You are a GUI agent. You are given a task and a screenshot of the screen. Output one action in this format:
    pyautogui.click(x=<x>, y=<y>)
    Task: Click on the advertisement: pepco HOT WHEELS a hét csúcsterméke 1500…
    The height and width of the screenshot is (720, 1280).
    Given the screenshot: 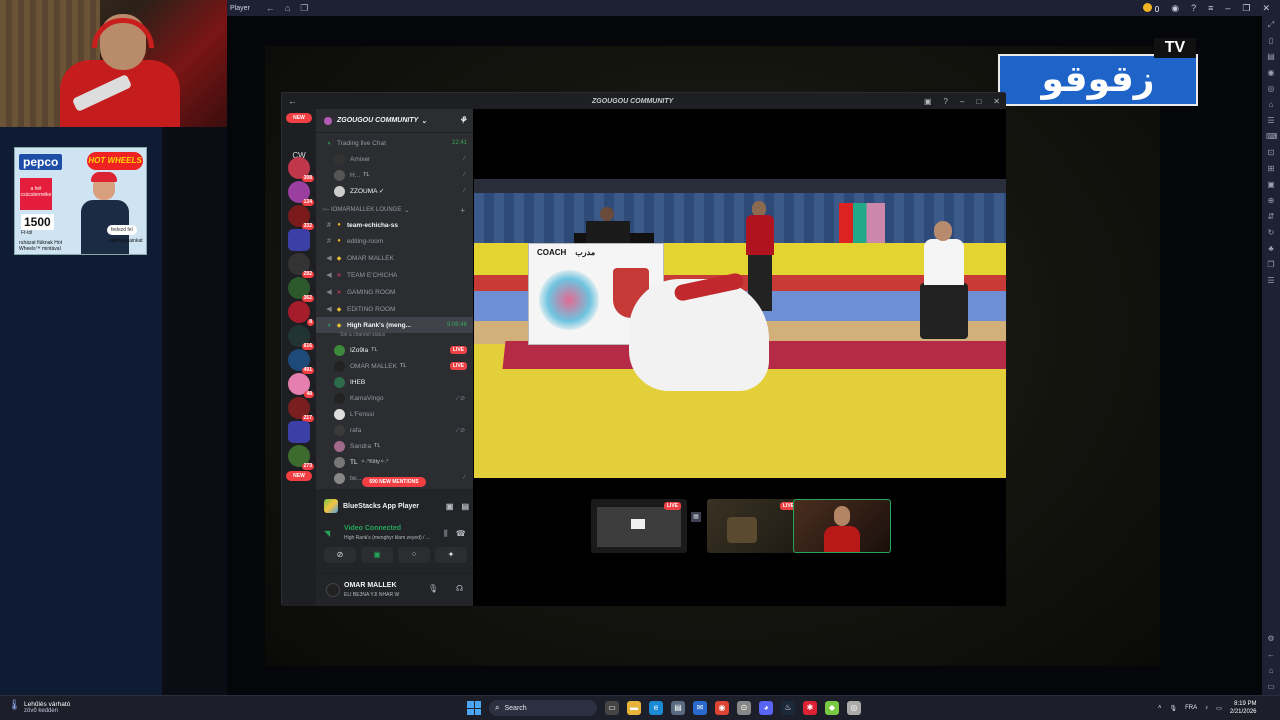 What is the action you would take?
    pyautogui.click(x=80, y=201)
    